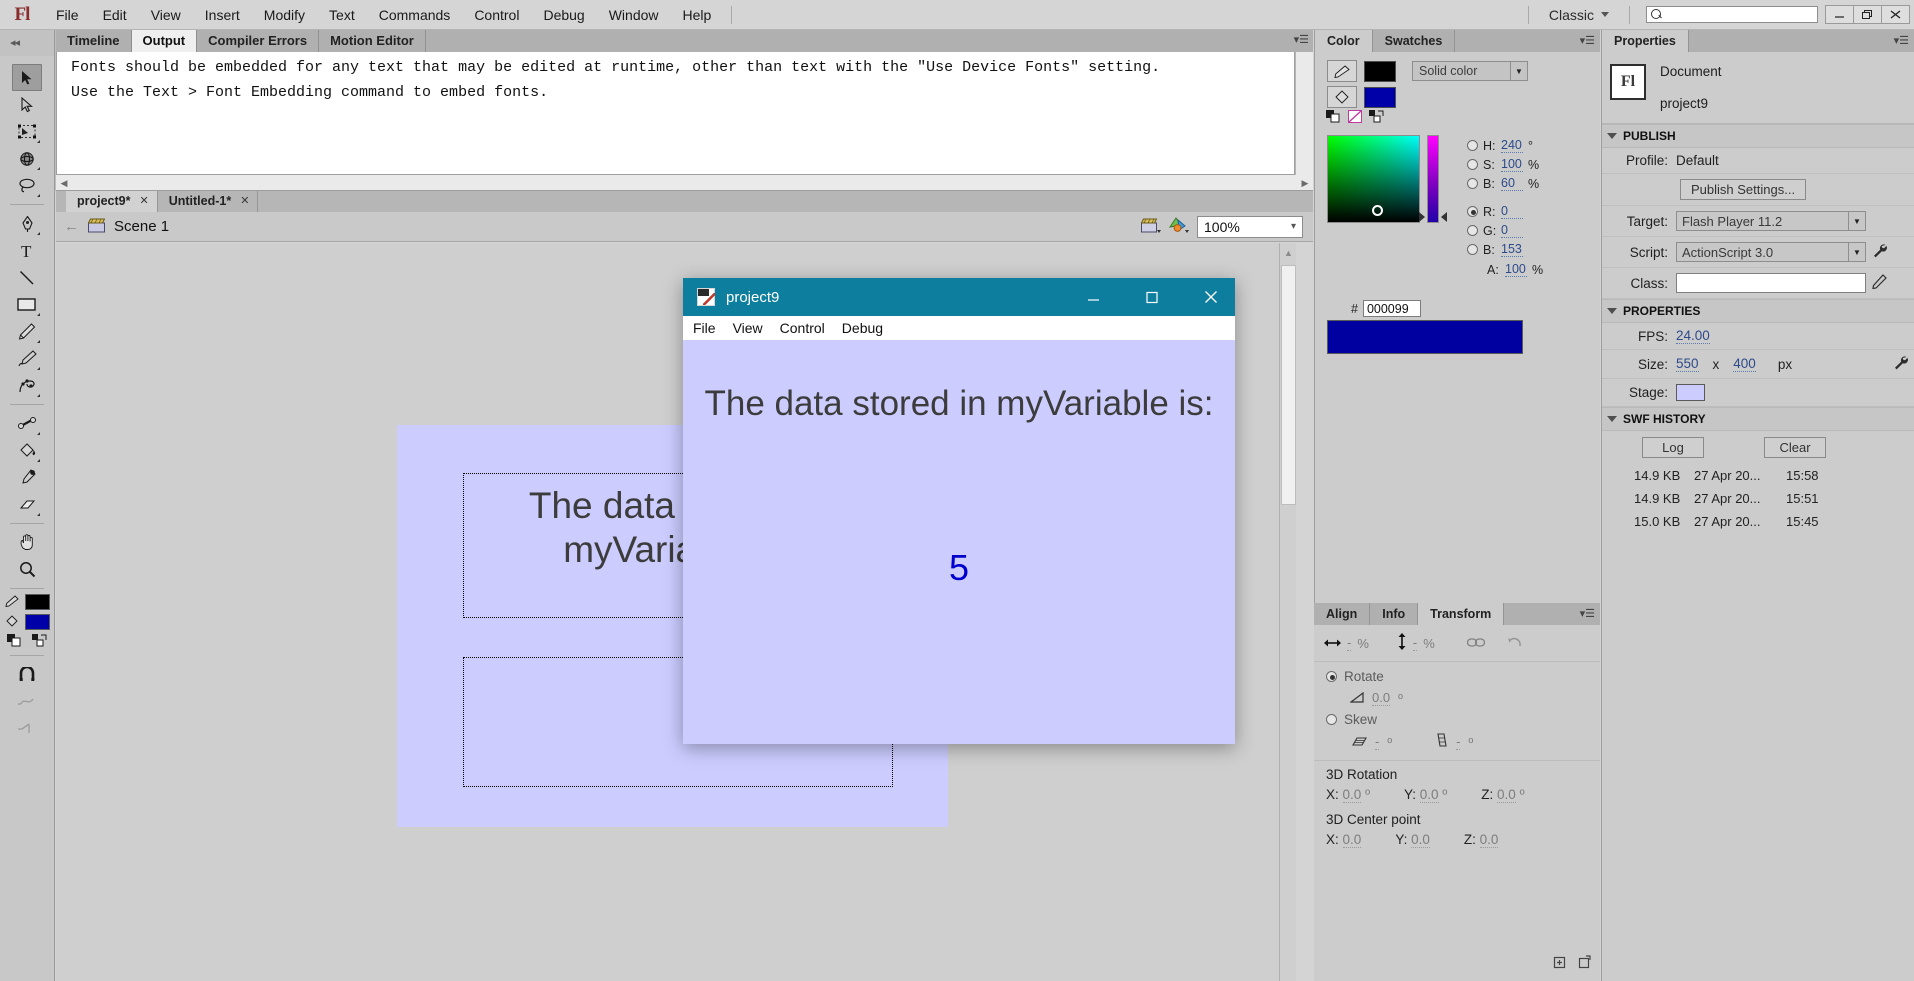 This screenshot has height=981, width=1914. Describe the element at coordinates (1497, 211) in the screenshot. I see `channel-red: R: 0` at that location.